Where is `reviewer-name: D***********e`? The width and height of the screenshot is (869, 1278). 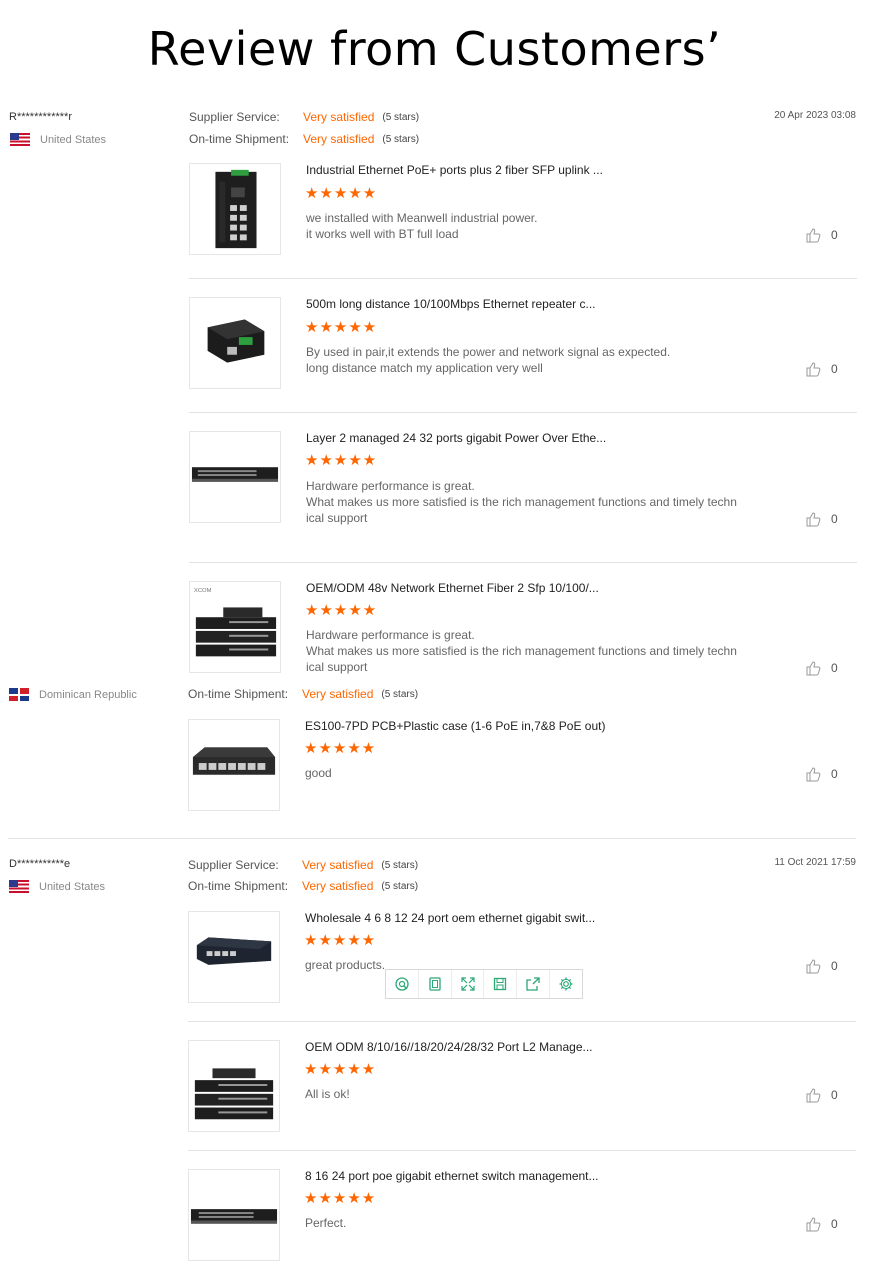 reviewer-name: D***********e is located at coordinates (40, 864).